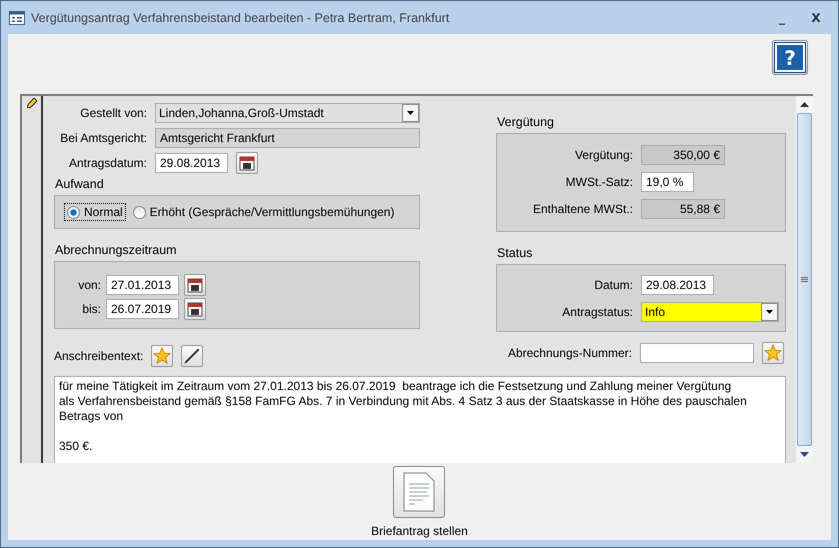 The image size is (839, 548). I want to click on letter-text-area: für meine Tätigkeit im Zeitraum vom 27.01.2013 bis 26.07.2019 beantrage ich die Festsetzung und Zahlung meiner Vergütung als Verfahrensbeistand gemäß §158 FamFG Abs. 7 in Verbindung mit Abs. 4 Satz 3 aus der Staatskasse in Höhe des pauschalen Betrags von 350 €., so click(420, 419).